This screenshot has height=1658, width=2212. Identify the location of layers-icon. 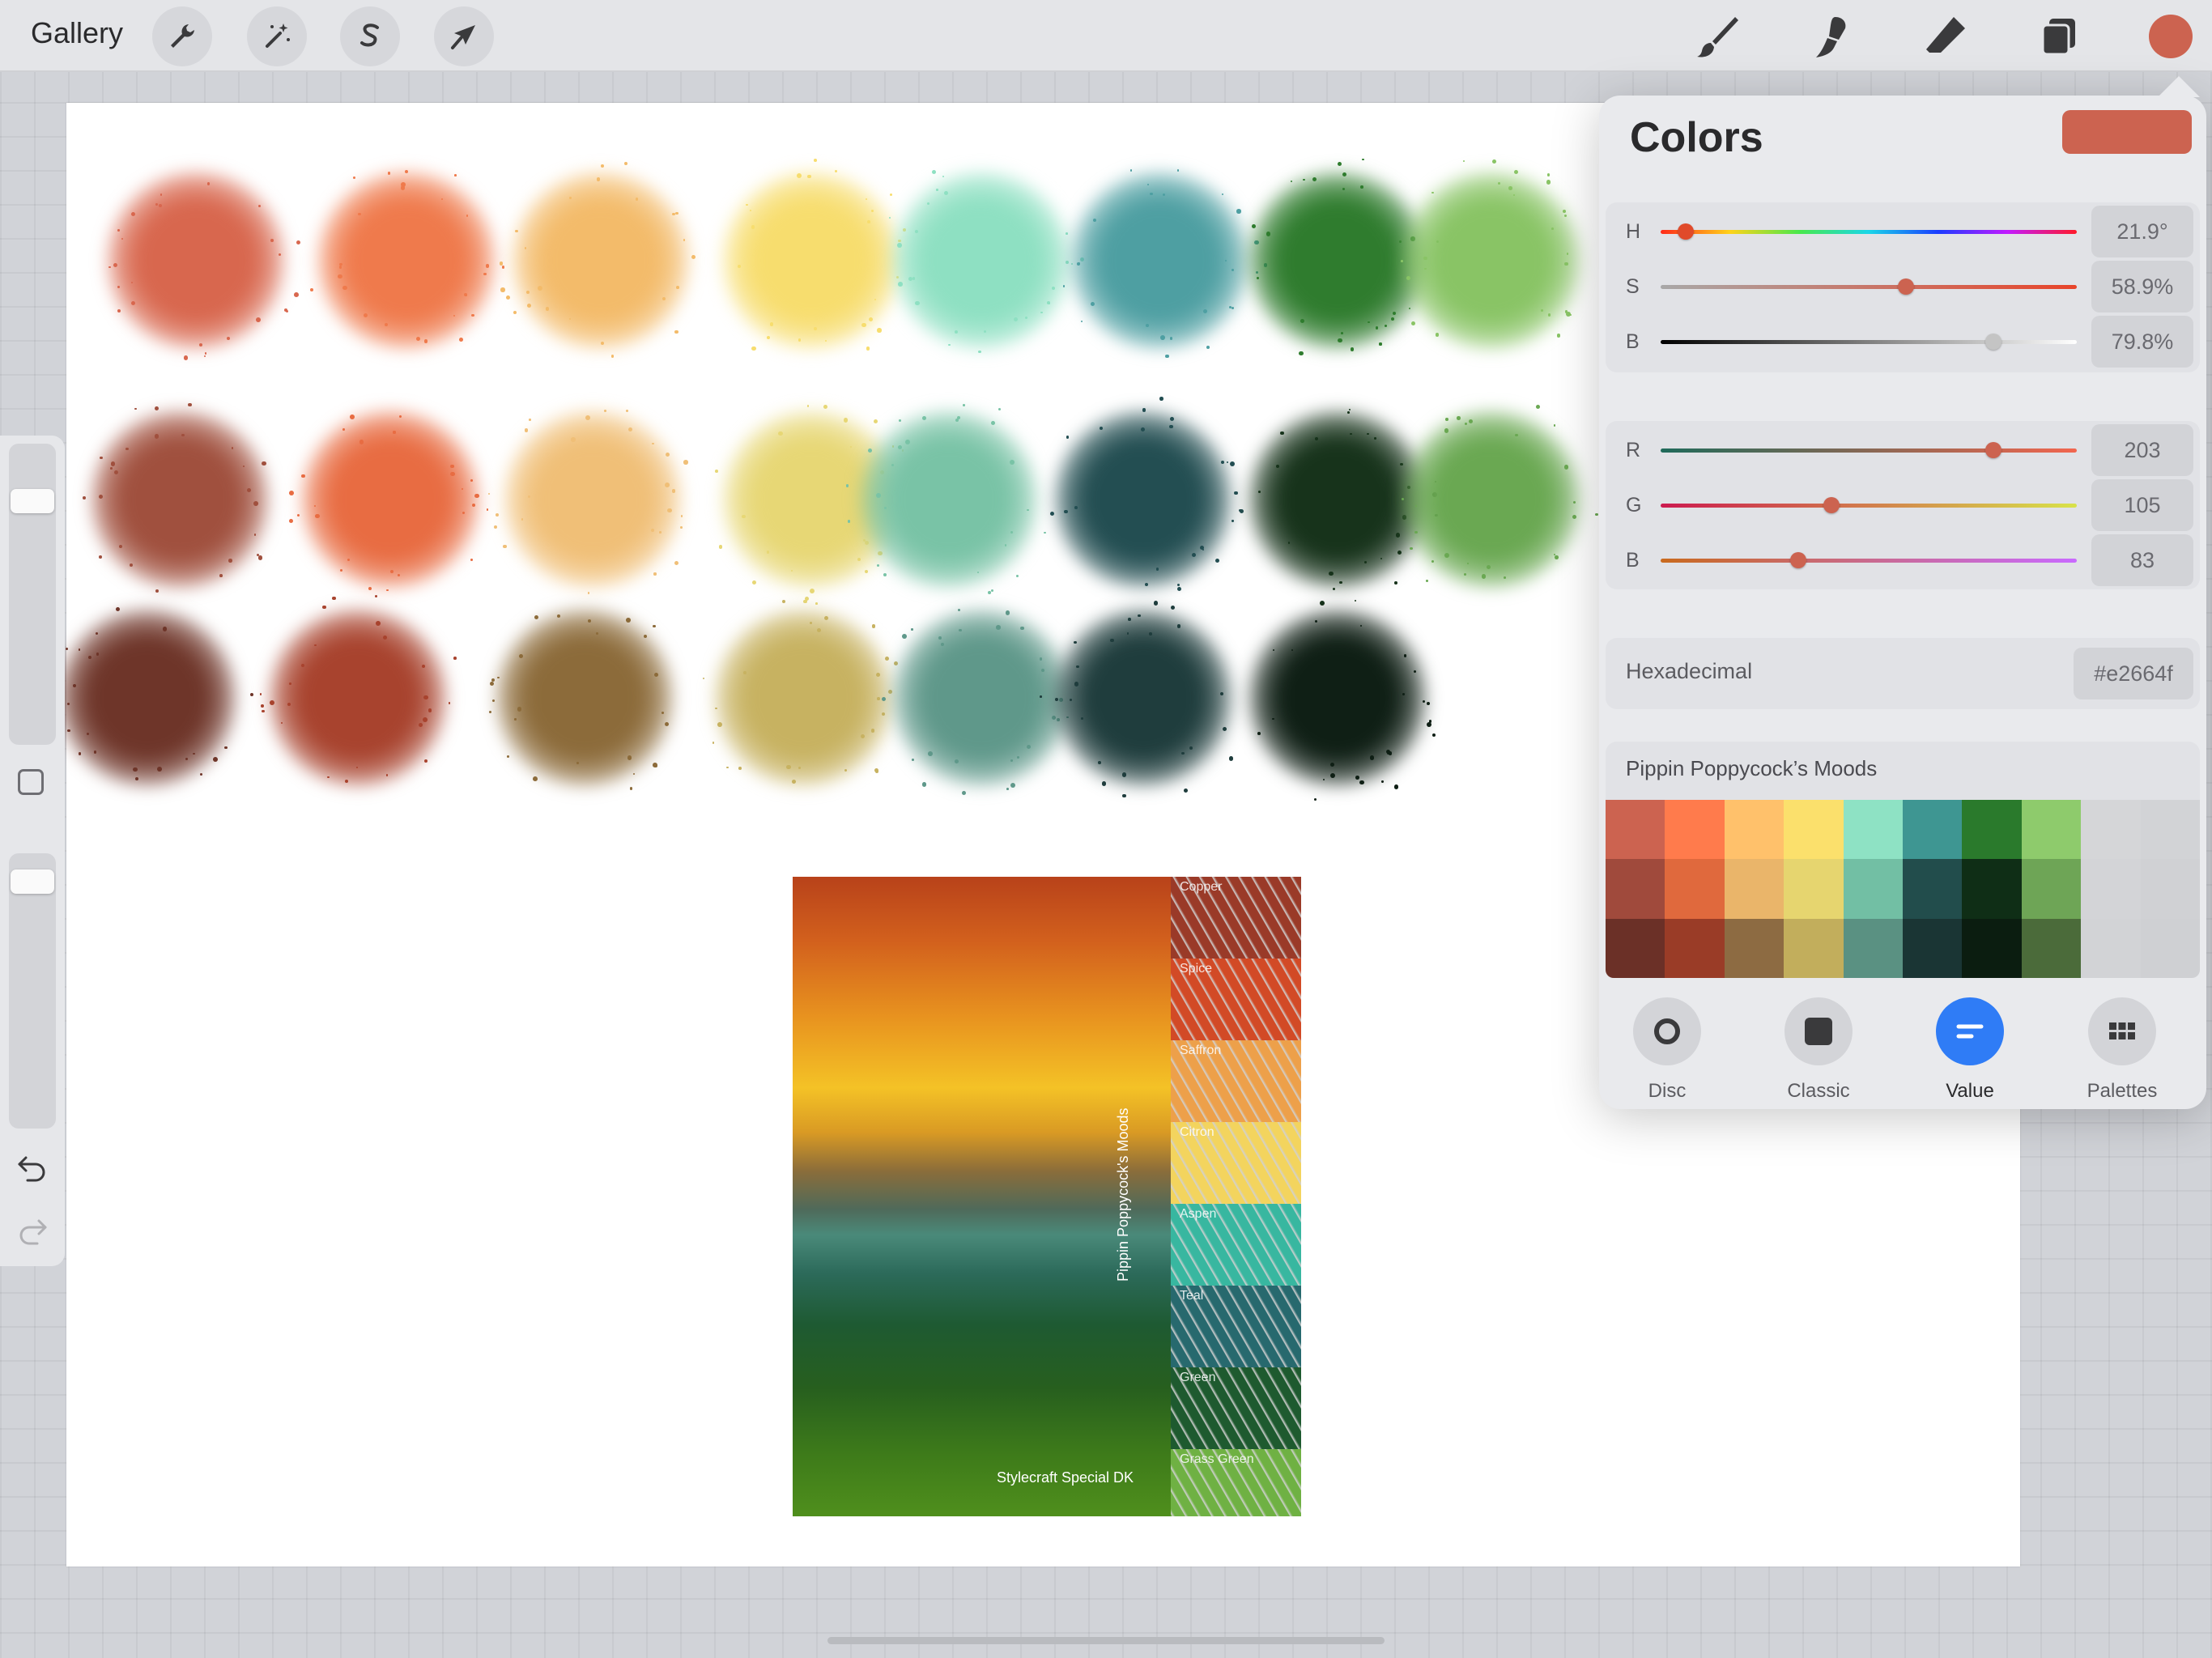
(2059, 36).